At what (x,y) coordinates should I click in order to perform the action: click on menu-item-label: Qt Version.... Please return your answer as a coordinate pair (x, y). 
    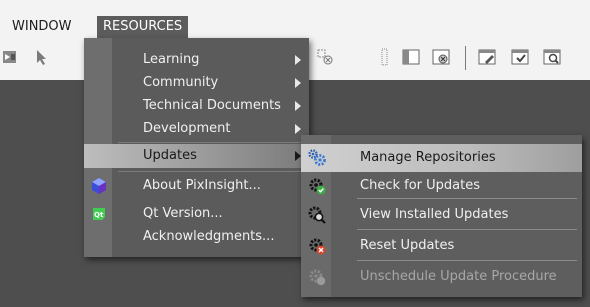
    Looking at the image, I should click on (183, 213).